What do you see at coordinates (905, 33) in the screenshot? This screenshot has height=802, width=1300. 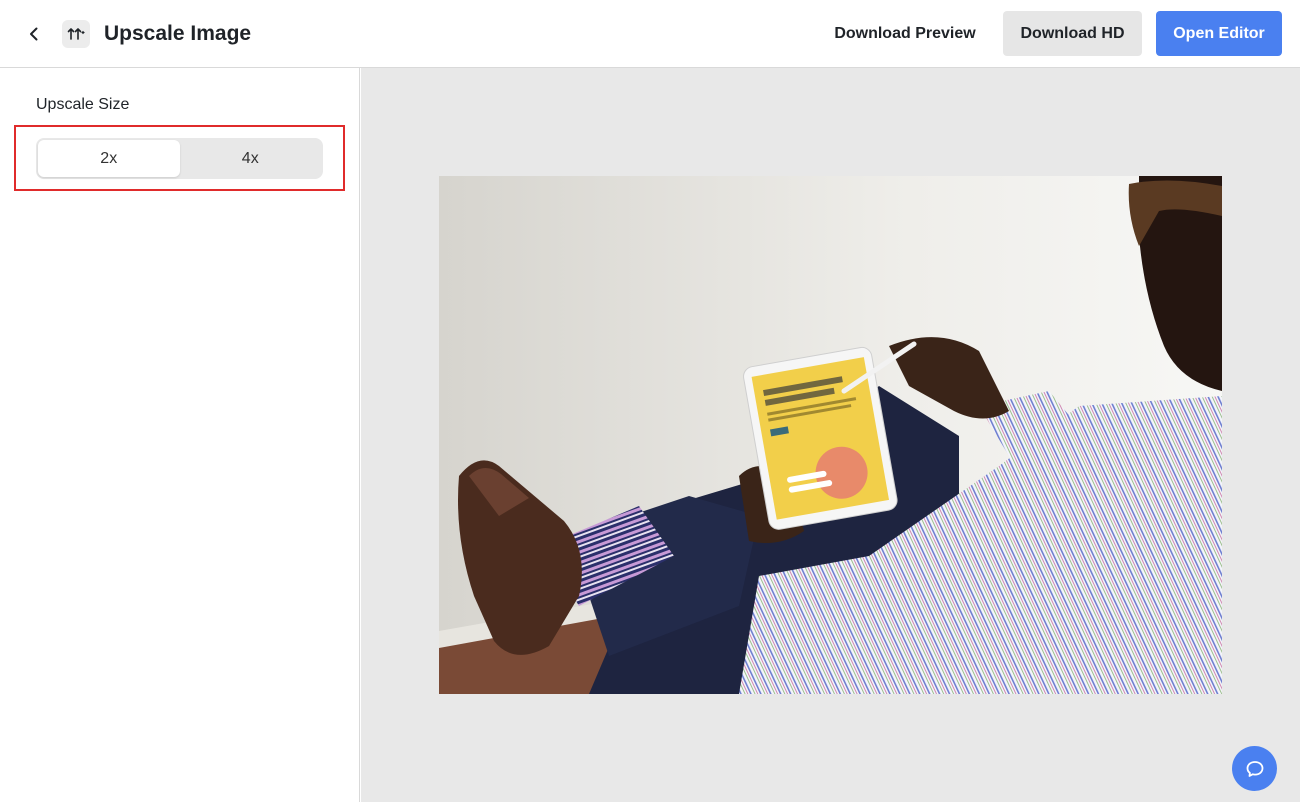 I see `download-preview-button: Download Preview` at bounding box center [905, 33].